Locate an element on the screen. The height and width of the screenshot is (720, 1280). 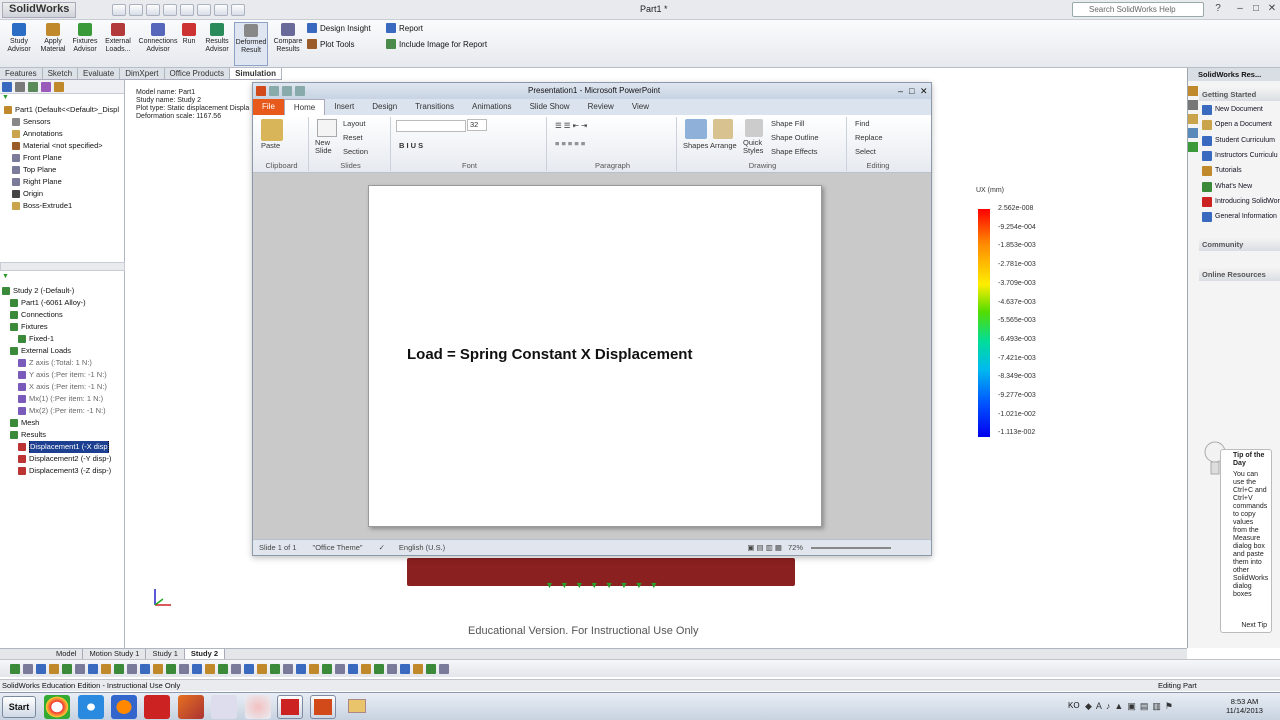
scrollbar is located at coordinates (62, 266).